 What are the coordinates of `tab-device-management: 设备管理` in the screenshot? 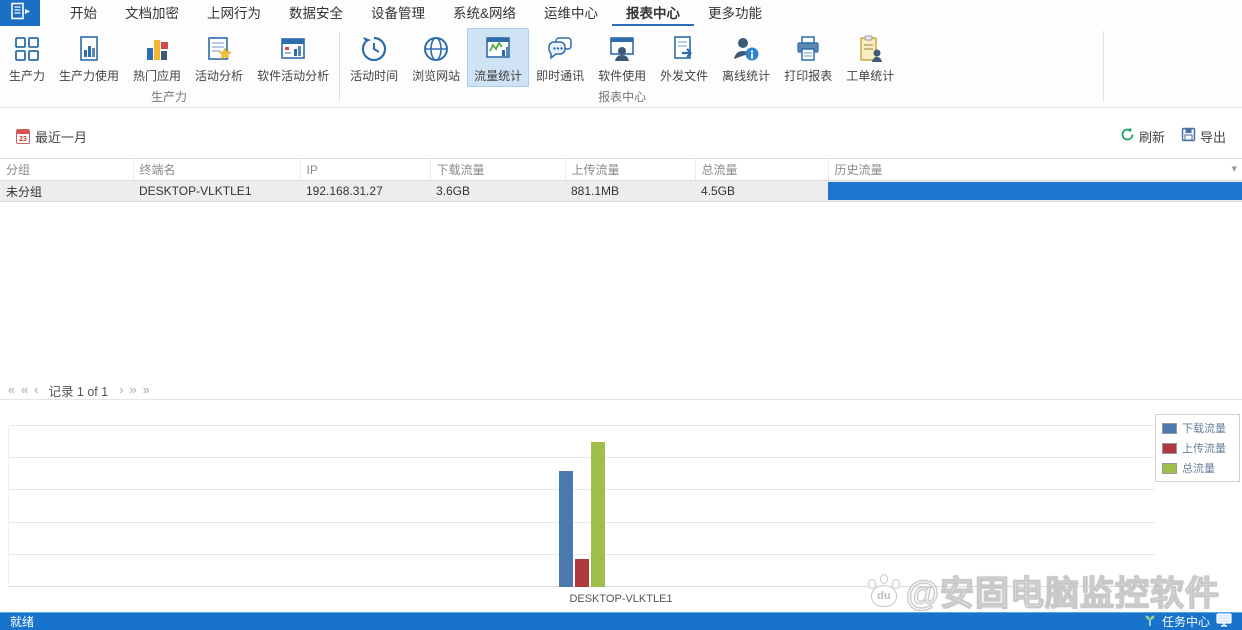 It's located at (398, 13).